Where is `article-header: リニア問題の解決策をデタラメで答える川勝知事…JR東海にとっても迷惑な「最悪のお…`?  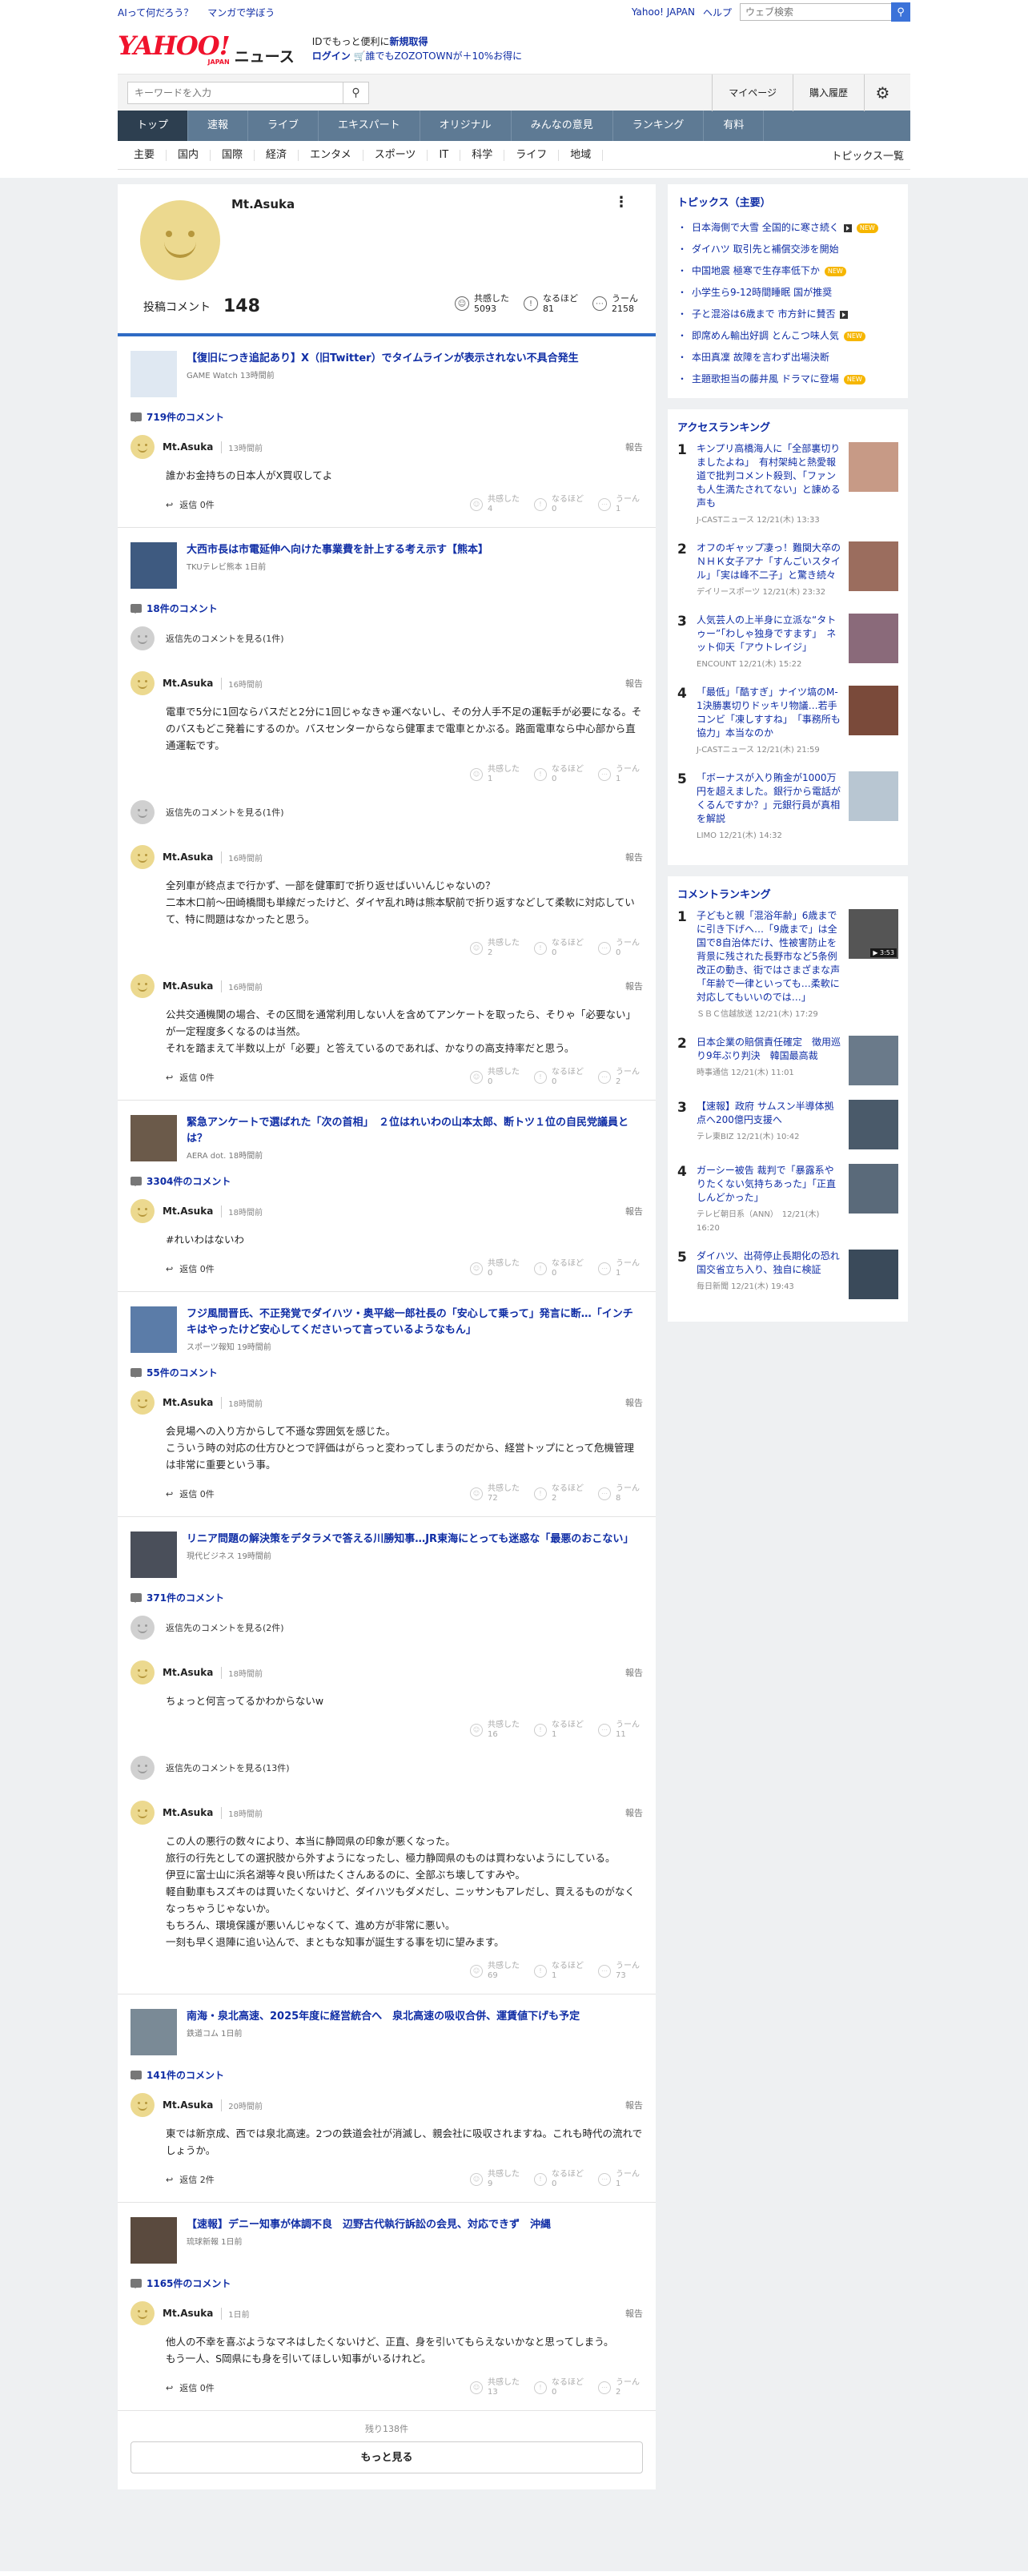 article-header: リニア問題の解決策をデタラメで答える川勝知事…JR東海にとっても迷惑な「最悪のお… is located at coordinates (387, 1555).